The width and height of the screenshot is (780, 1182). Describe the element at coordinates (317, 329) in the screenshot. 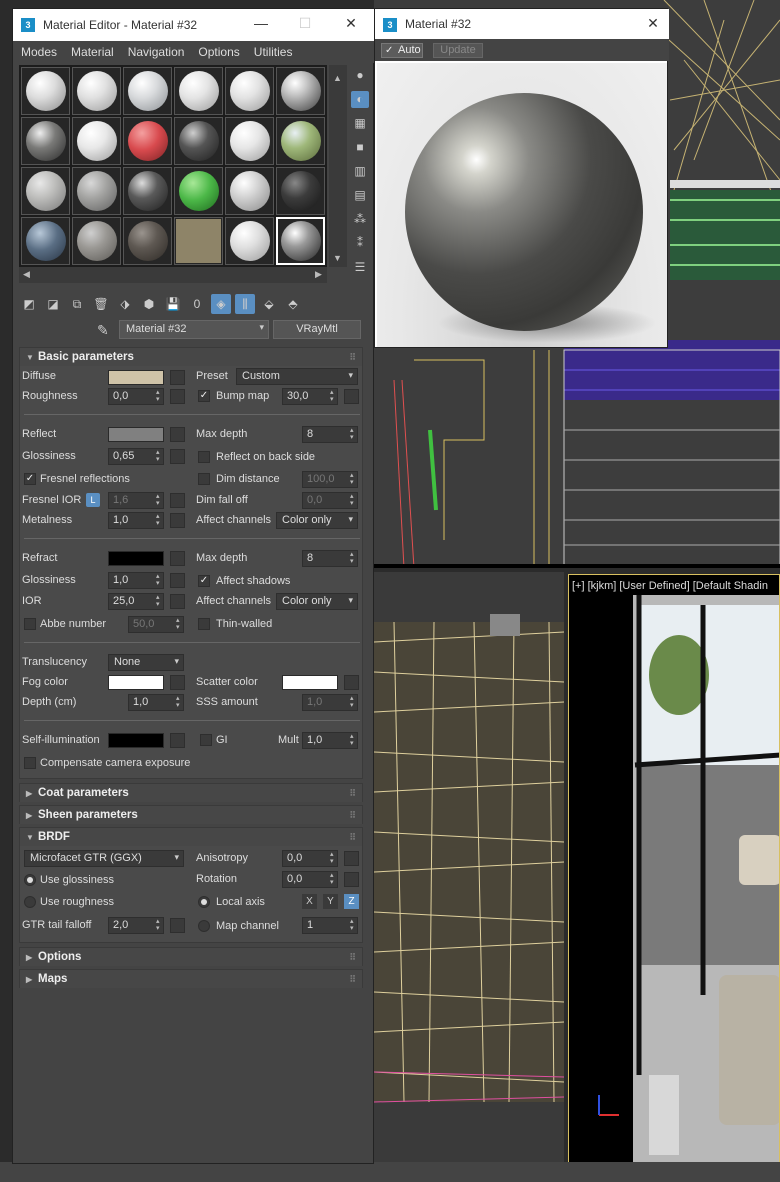

I see `material-type-button: VRayMtl` at that location.